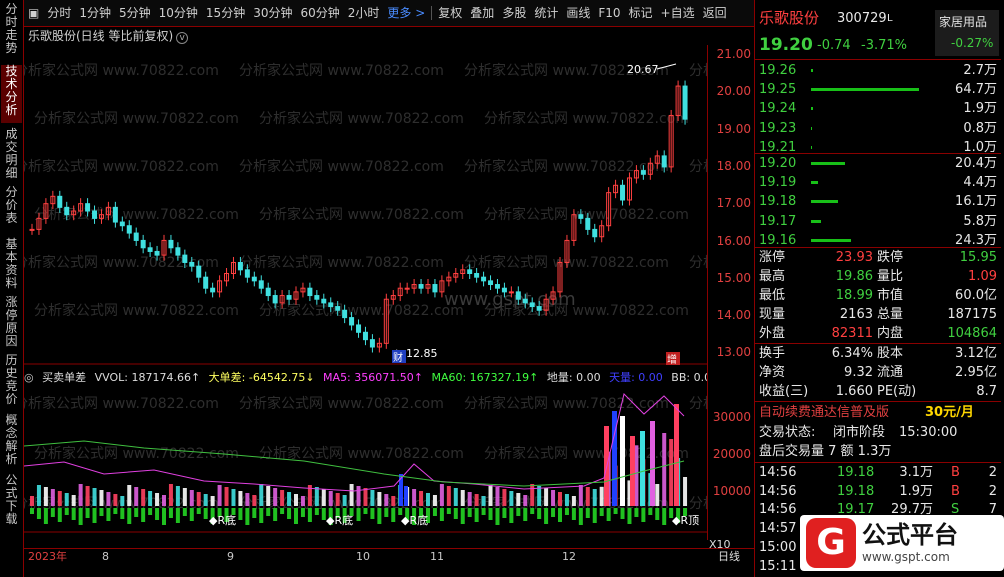 The image size is (1004, 577). What do you see at coordinates (514, 13) in the screenshot?
I see `toolbar-action-2: 多股` at bounding box center [514, 13].